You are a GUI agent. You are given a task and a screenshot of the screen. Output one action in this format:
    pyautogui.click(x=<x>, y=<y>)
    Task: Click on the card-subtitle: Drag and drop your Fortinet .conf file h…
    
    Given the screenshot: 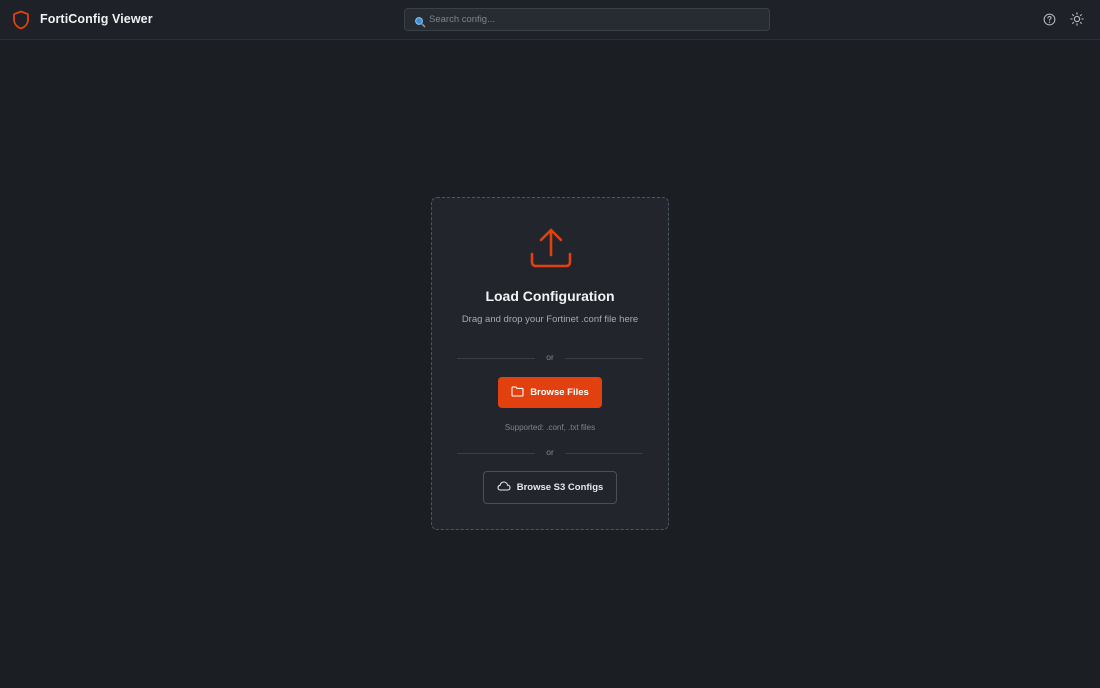 What is the action you would take?
    pyautogui.click(x=550, y=319)
    